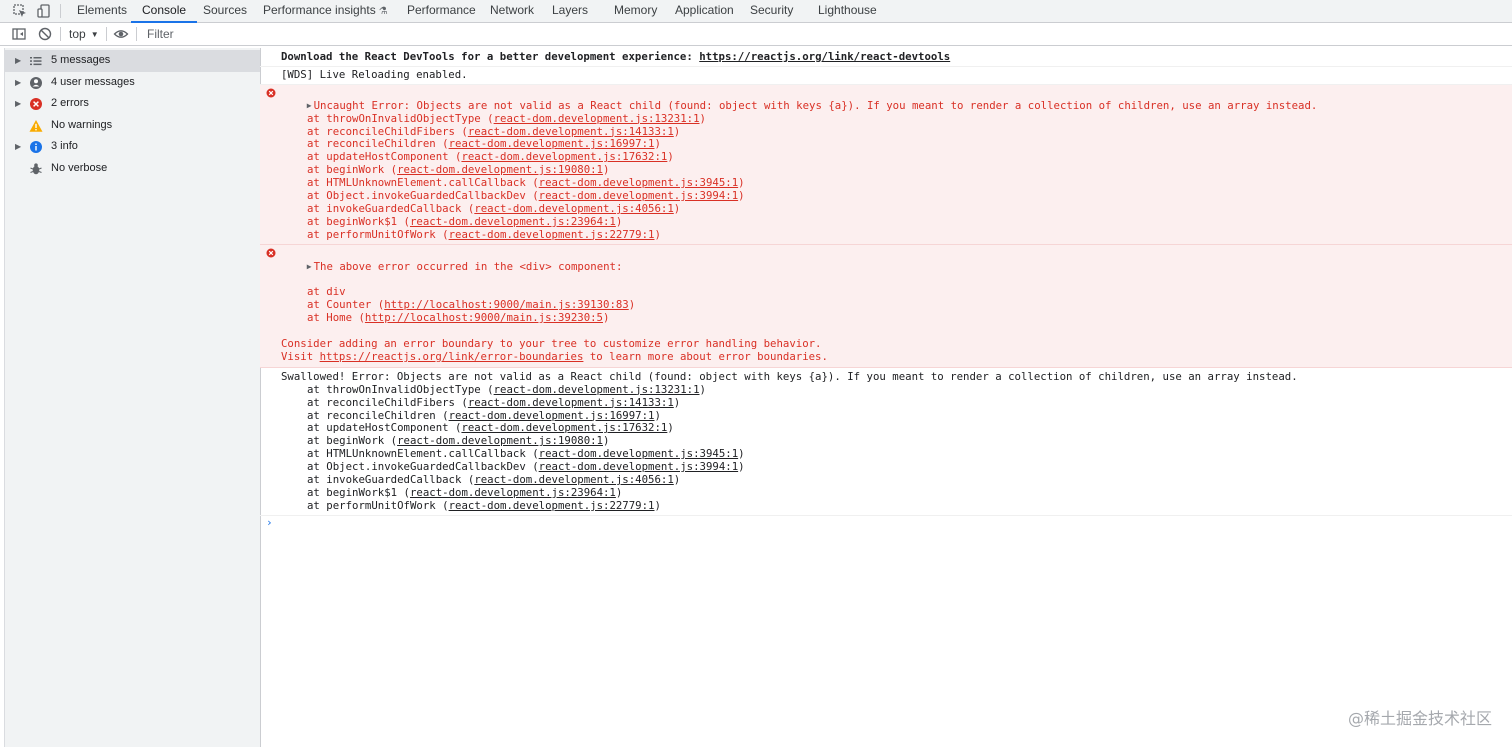 The height and width of the screenshot is (747, 1512). Describe the element at coordinates (81, 60) in the screenshot. I see `sidebar-item-label: 5 messages` at that location.